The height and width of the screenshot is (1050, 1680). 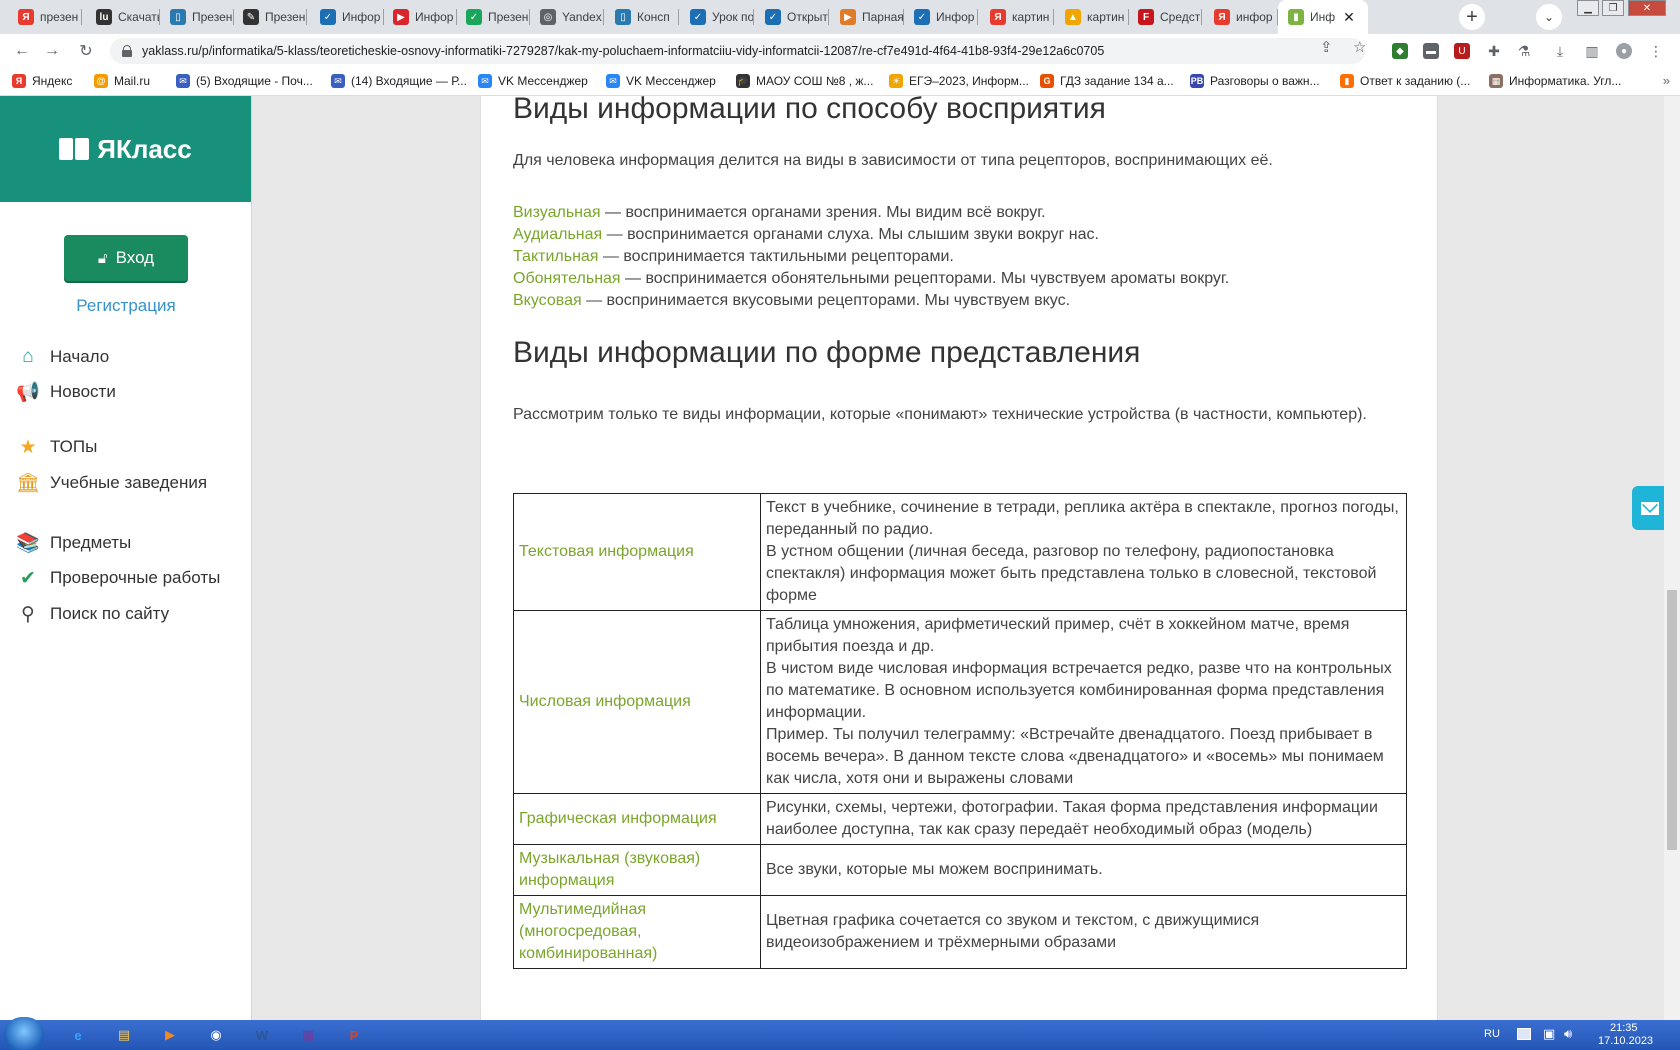 What do you see at coordinates (1462, 51) in the screenshot?
I see `extension-icon: U` at bounding box center [1462, 51].